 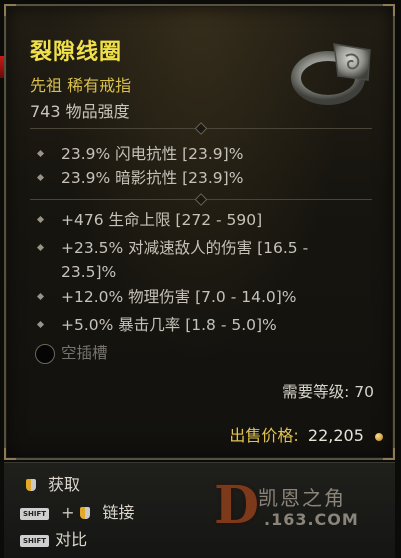 What do you see at coordinates (197, 178) in the screenshot?
I see `implicit-stat: 23.9% 暗影抗性 [23.9]%` at bounding box center [197, 178].